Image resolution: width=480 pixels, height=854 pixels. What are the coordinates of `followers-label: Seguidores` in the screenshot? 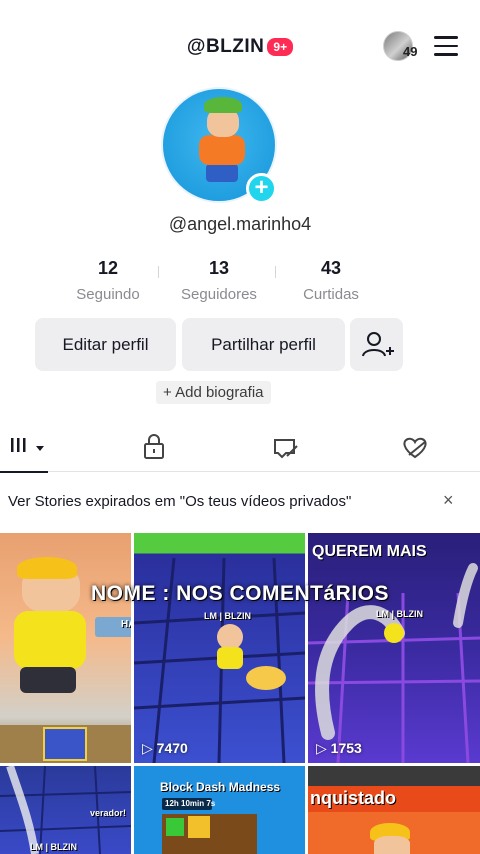 It's located at (219, 294).